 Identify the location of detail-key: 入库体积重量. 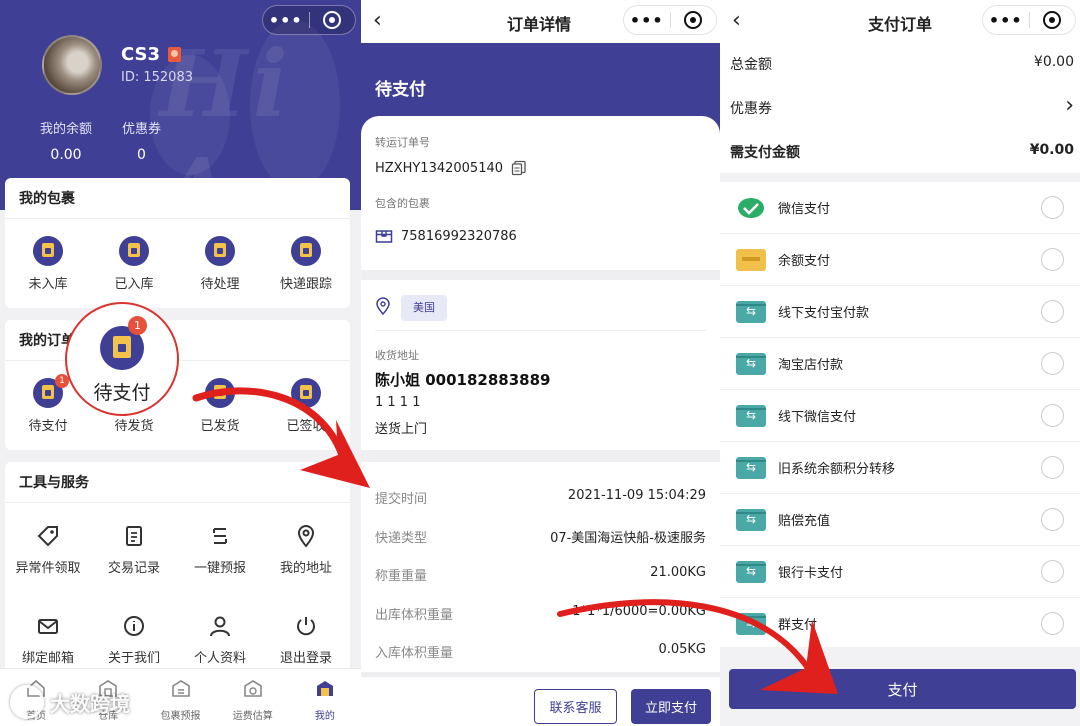
(414, 653).